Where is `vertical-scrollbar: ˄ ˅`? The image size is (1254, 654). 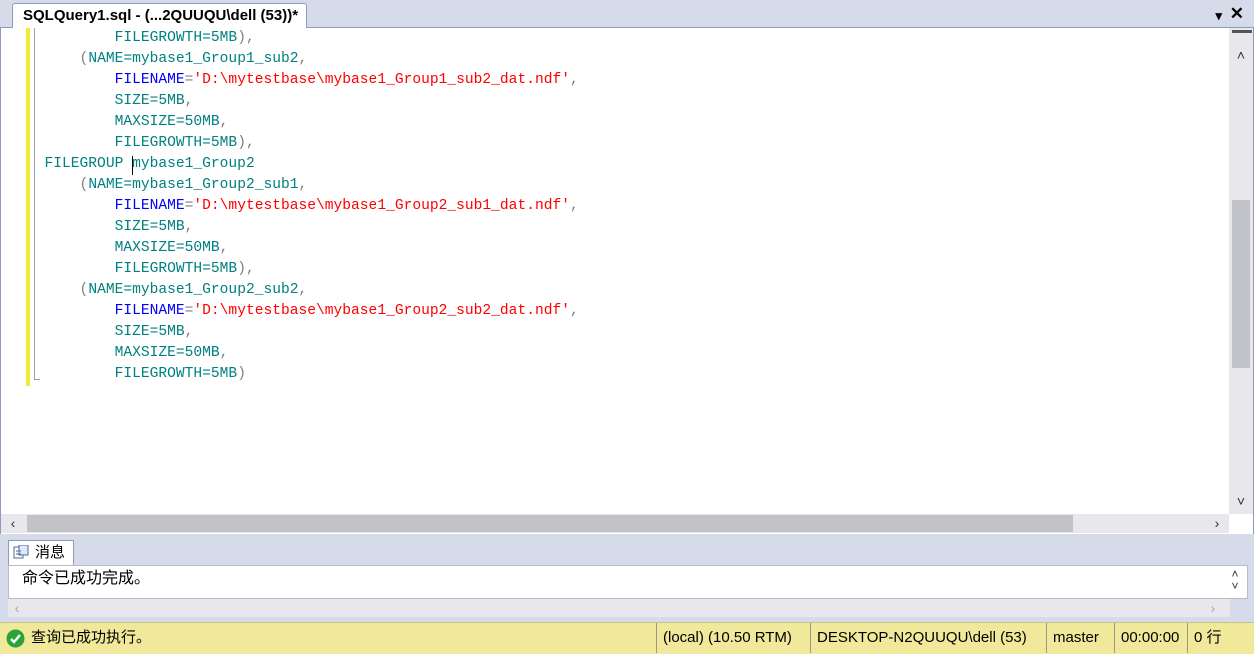
vertical-scrollbar: ˄ ˅ is located at coordinates (1241, 271).